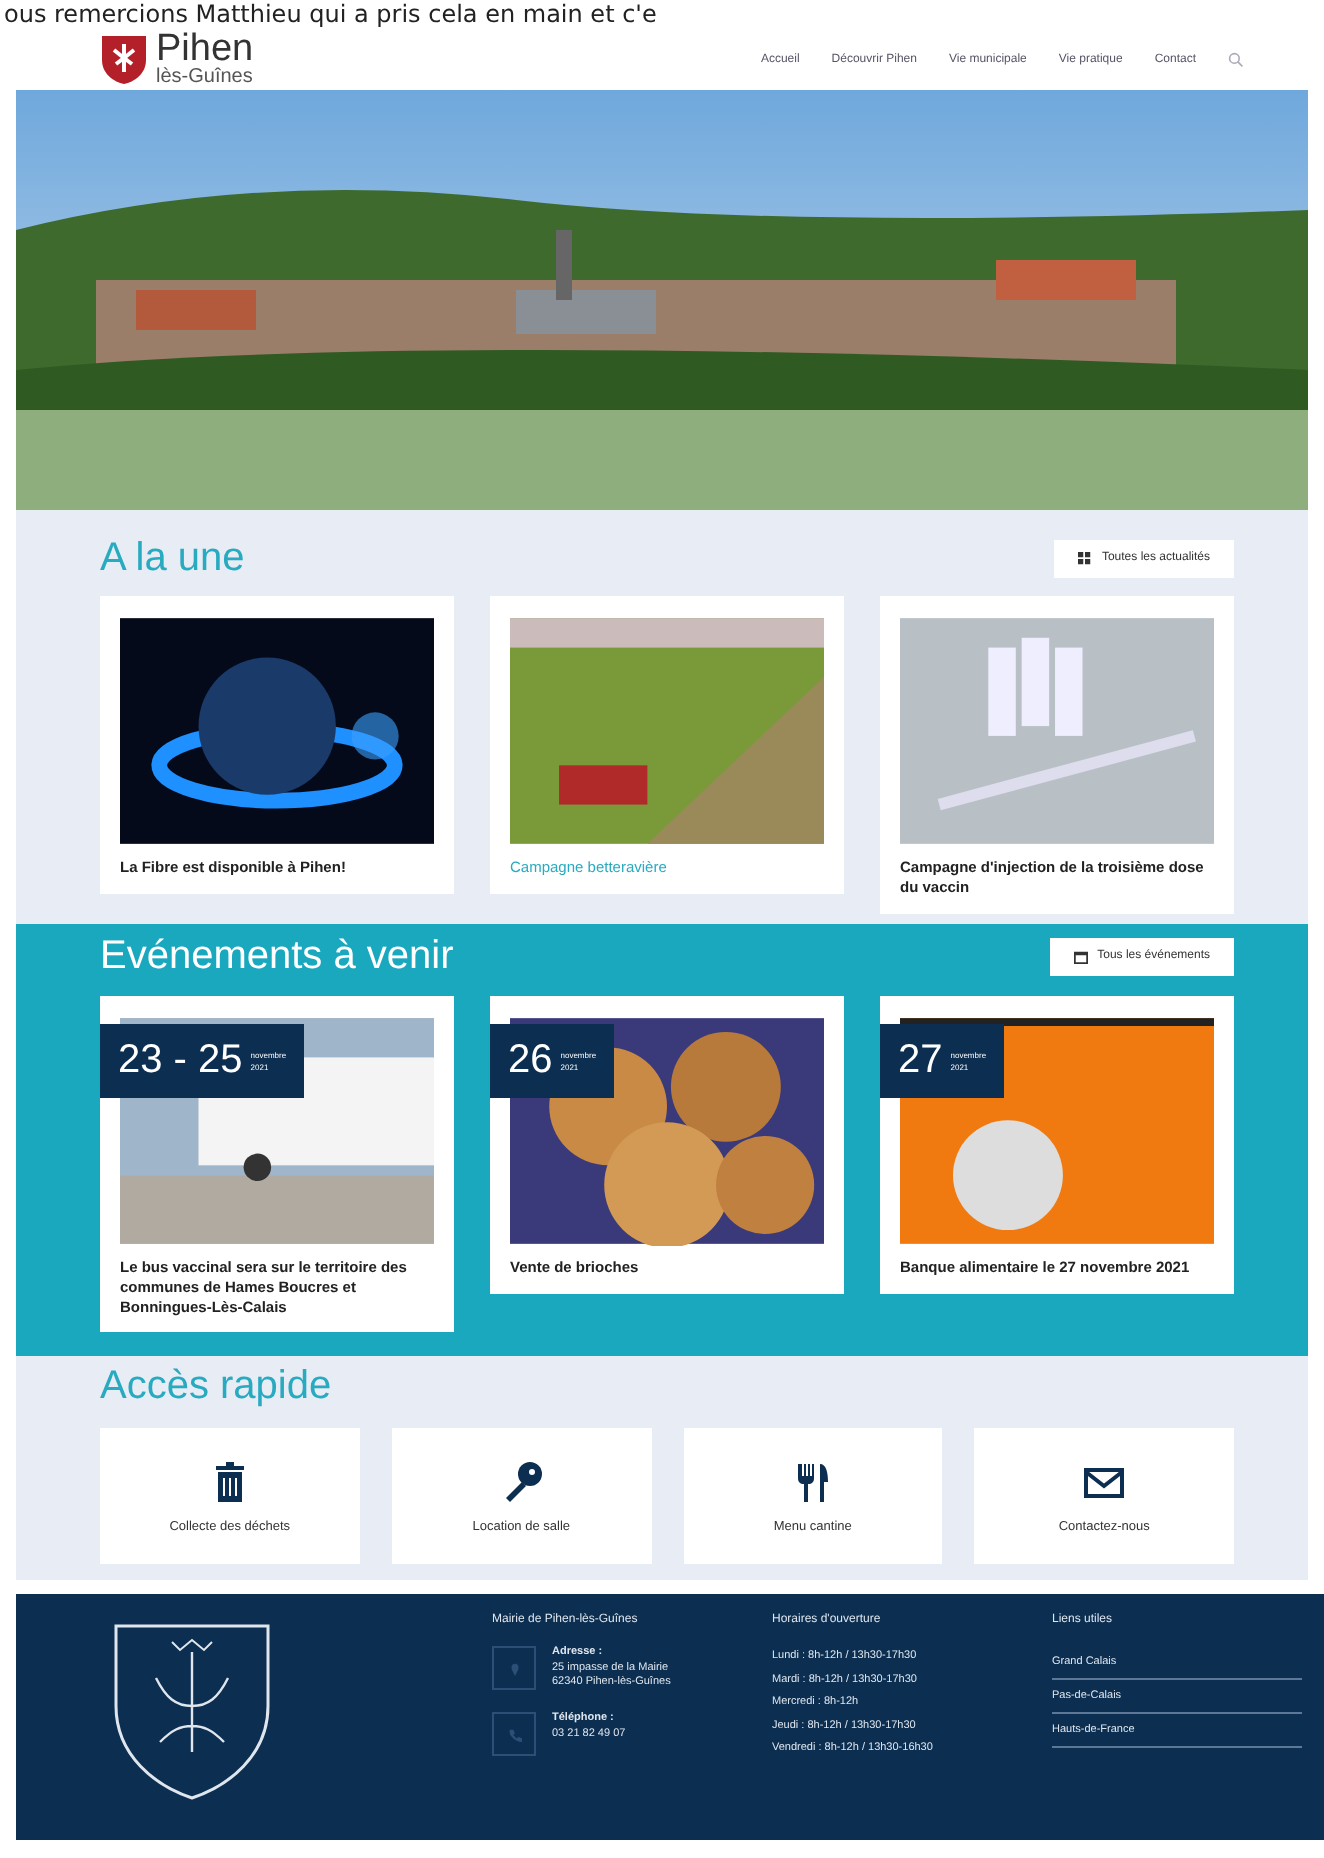 This screenshot has height=1858, width=1324. What do you see at coordinates (1236, 59) in the screenshot?
I see `search-icon` at bounding box center [1236, 59].